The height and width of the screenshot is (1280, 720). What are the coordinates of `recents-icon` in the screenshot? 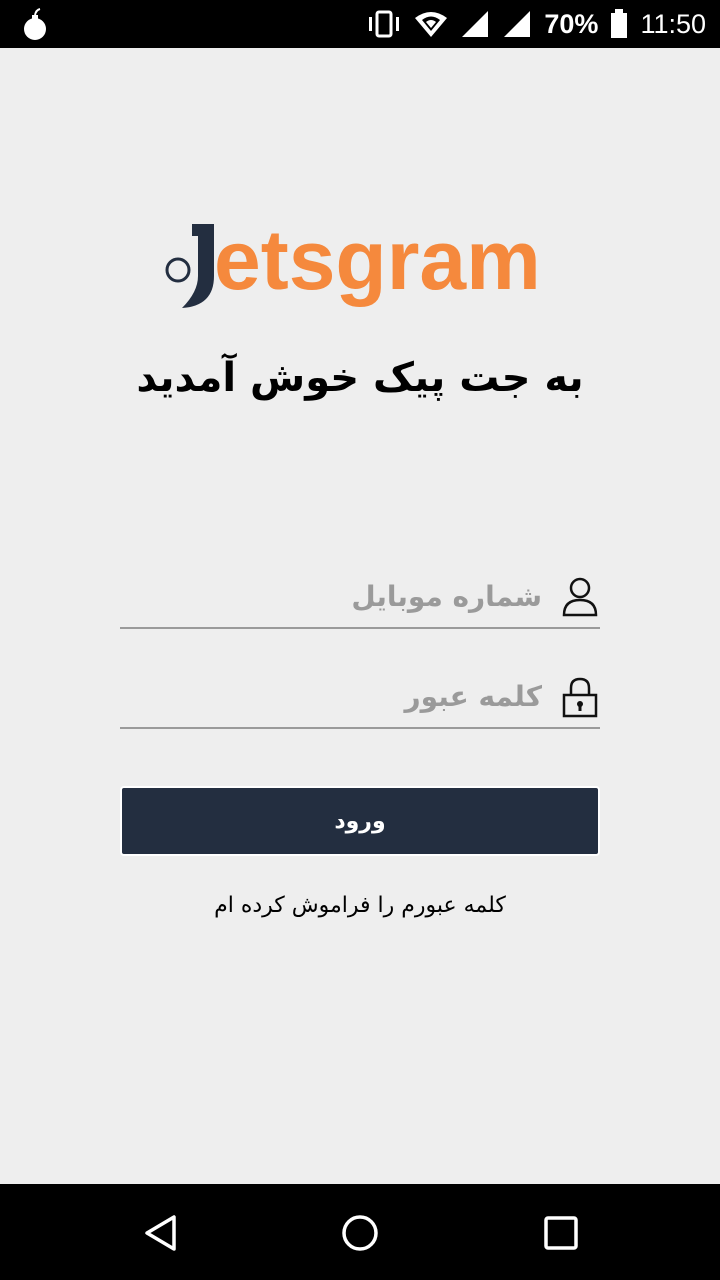 It's located at (561, 1233).